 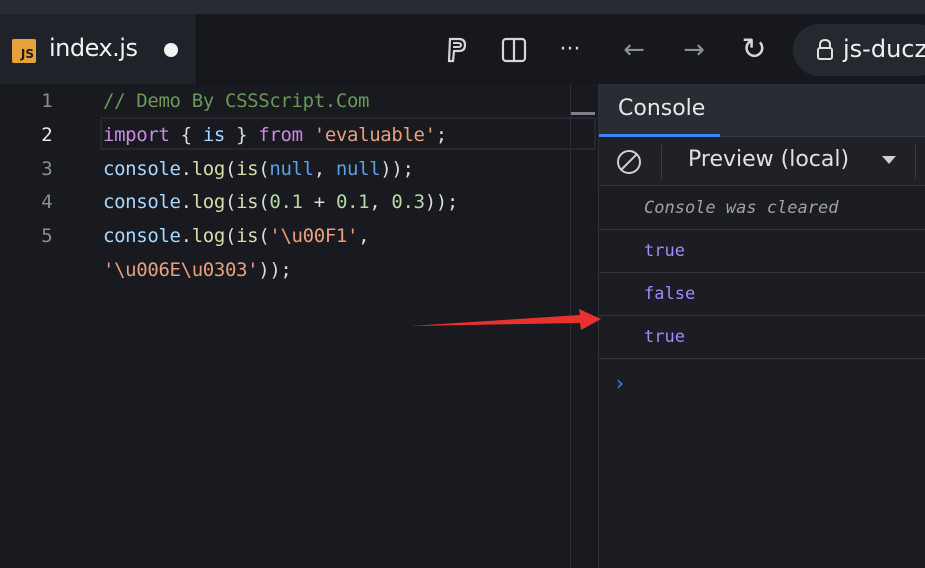 I want to click on chevron-down-icon, so click(x=889, y=160).